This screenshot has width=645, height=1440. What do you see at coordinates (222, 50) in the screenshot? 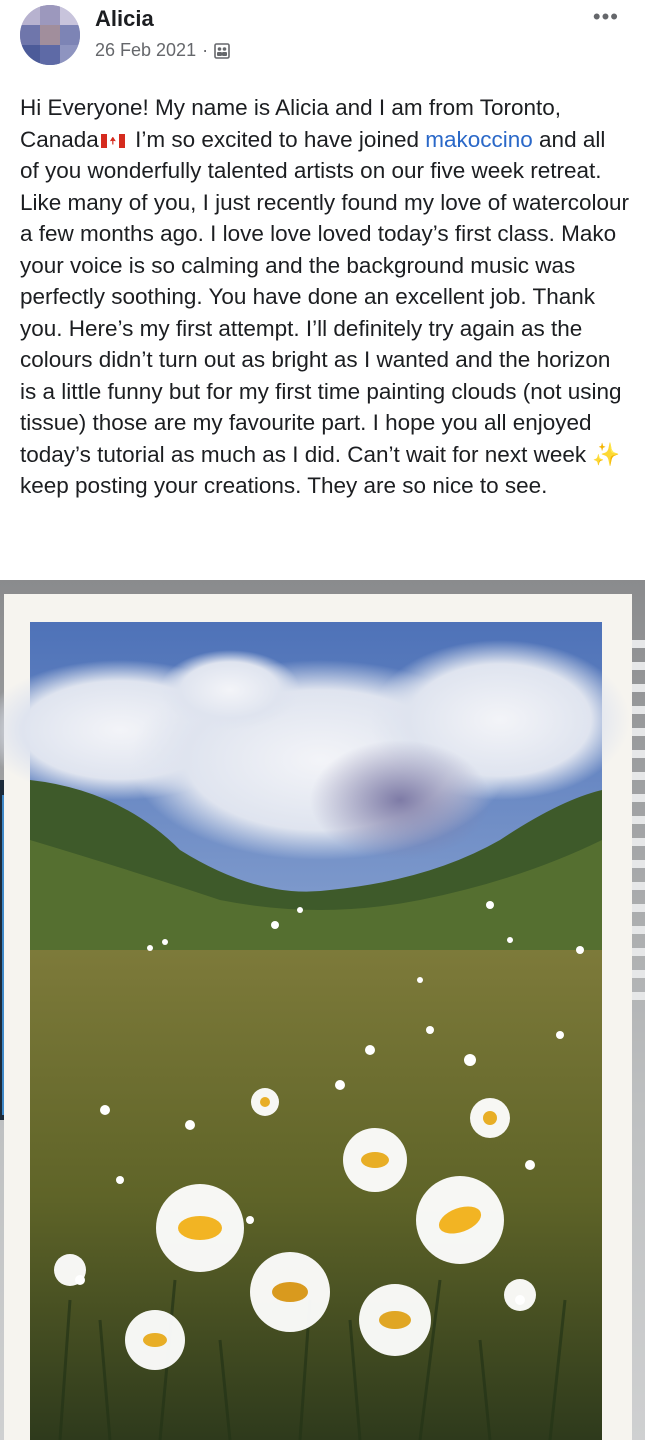
I see `group-audience-icon` at bounding box center [222, 50].